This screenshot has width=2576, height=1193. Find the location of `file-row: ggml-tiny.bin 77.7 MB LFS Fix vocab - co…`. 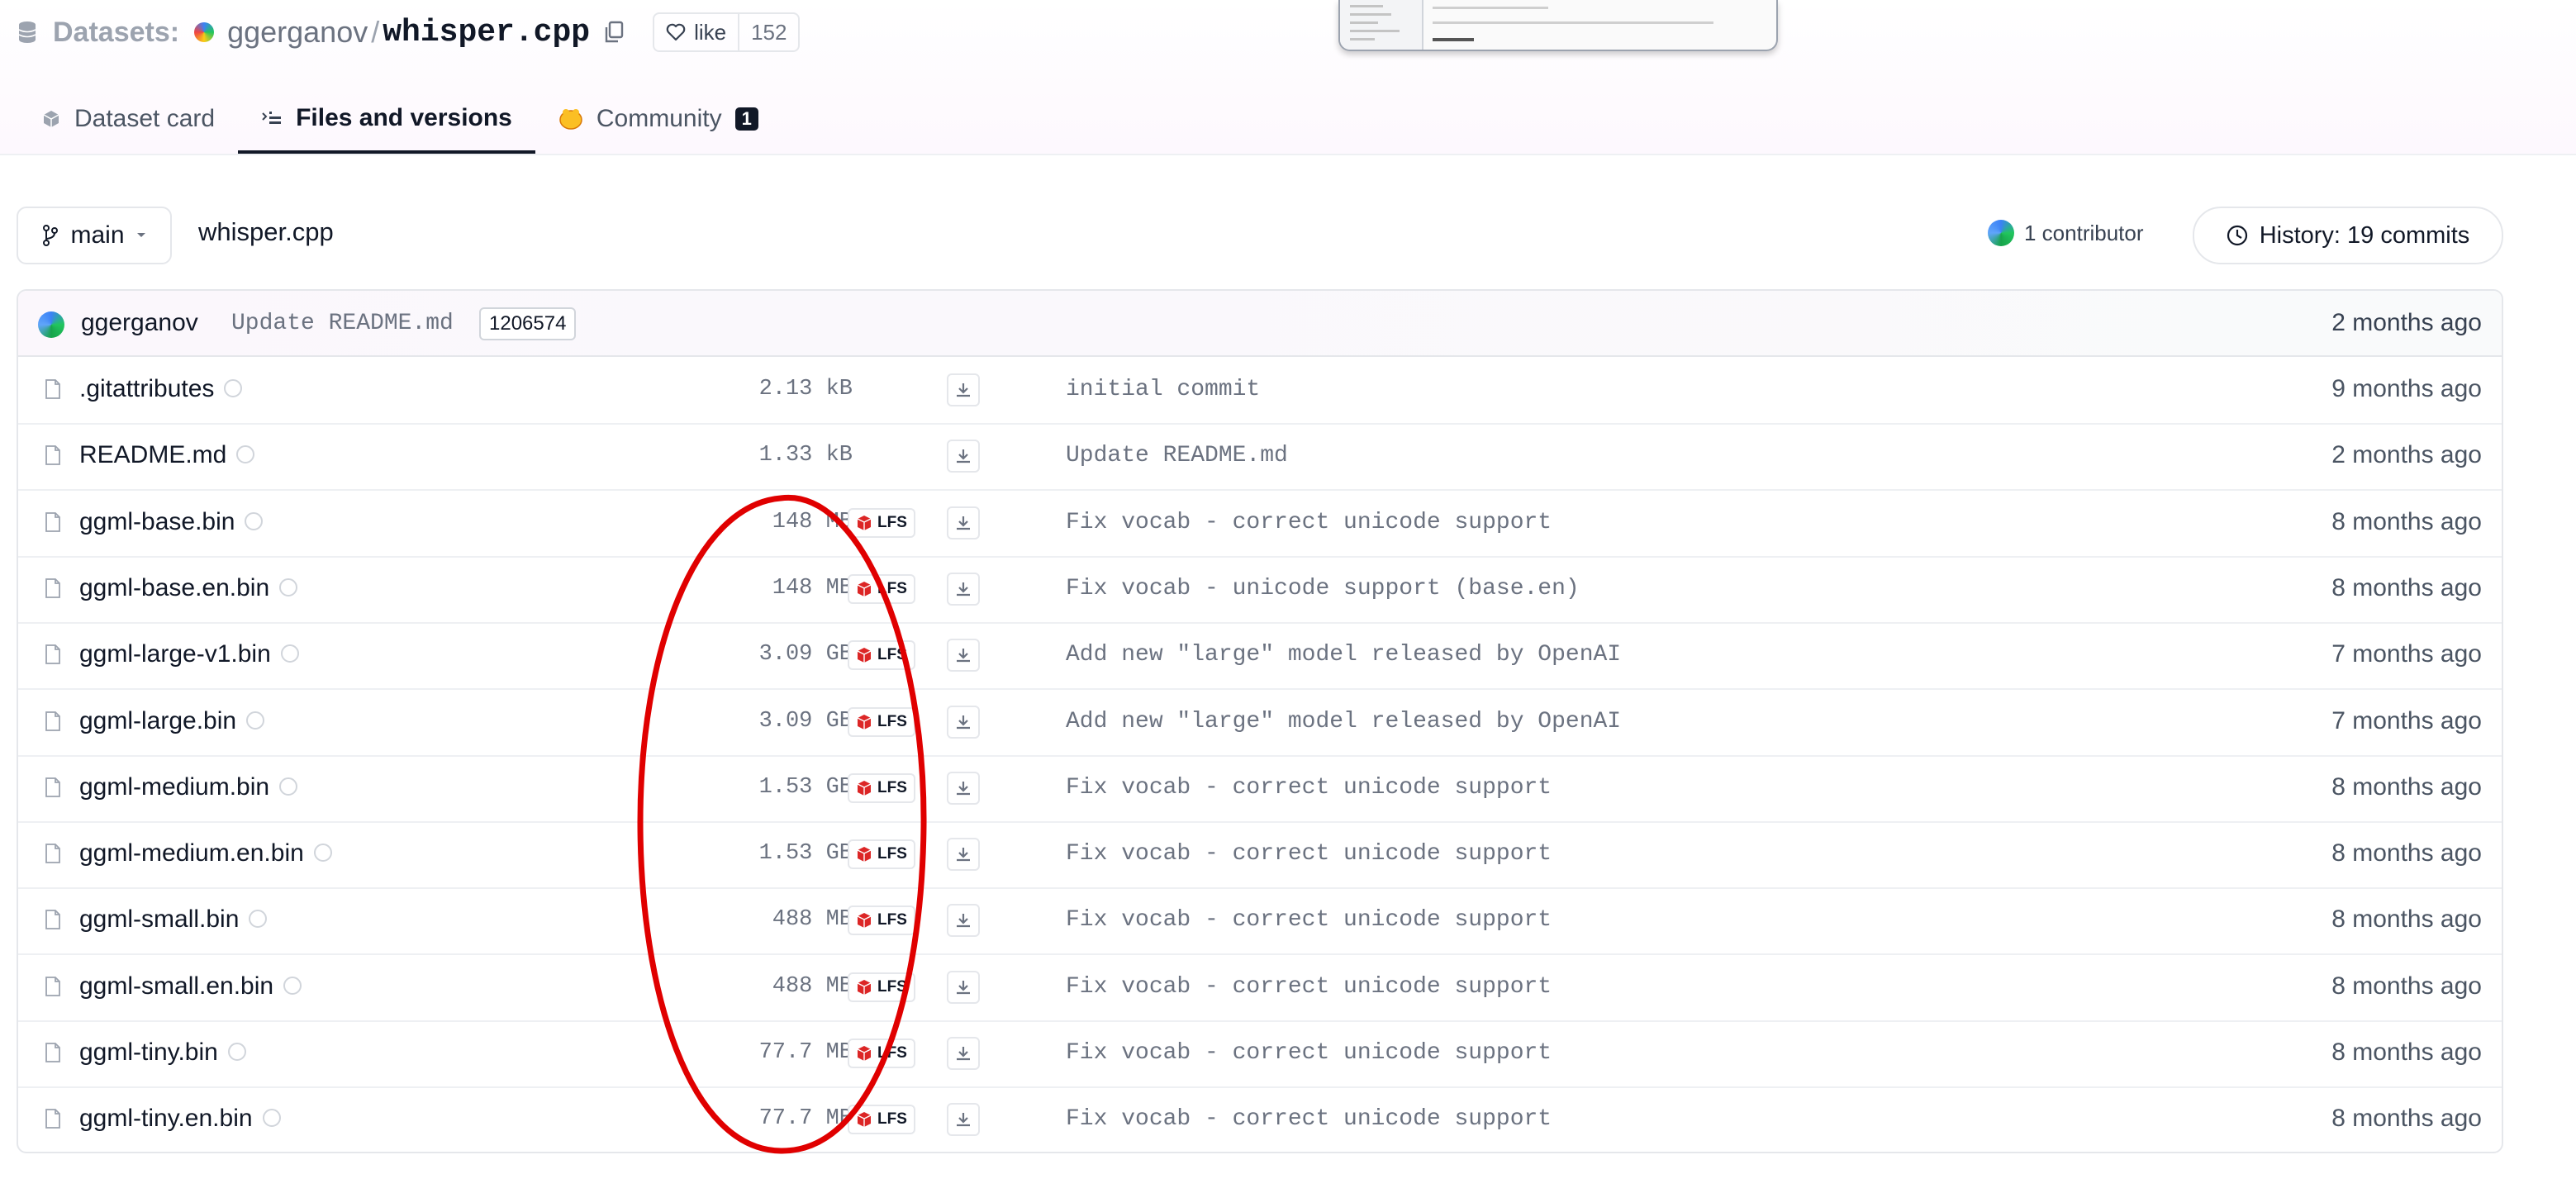

file-row: ggml-tiny.bin 77.7 MB LFS Fix vocab - co… is located at coordinates (1260, 1054).